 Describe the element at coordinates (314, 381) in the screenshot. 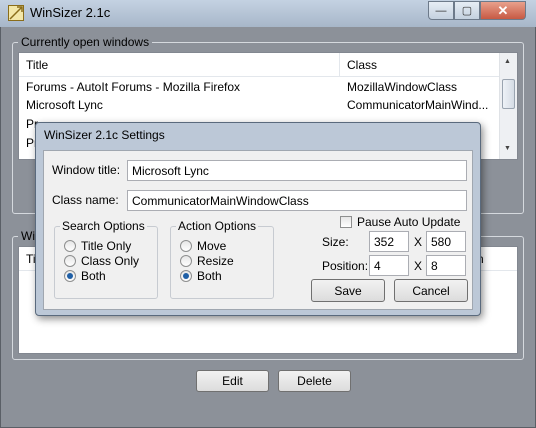

I see `delete-button: Delete` at that location.